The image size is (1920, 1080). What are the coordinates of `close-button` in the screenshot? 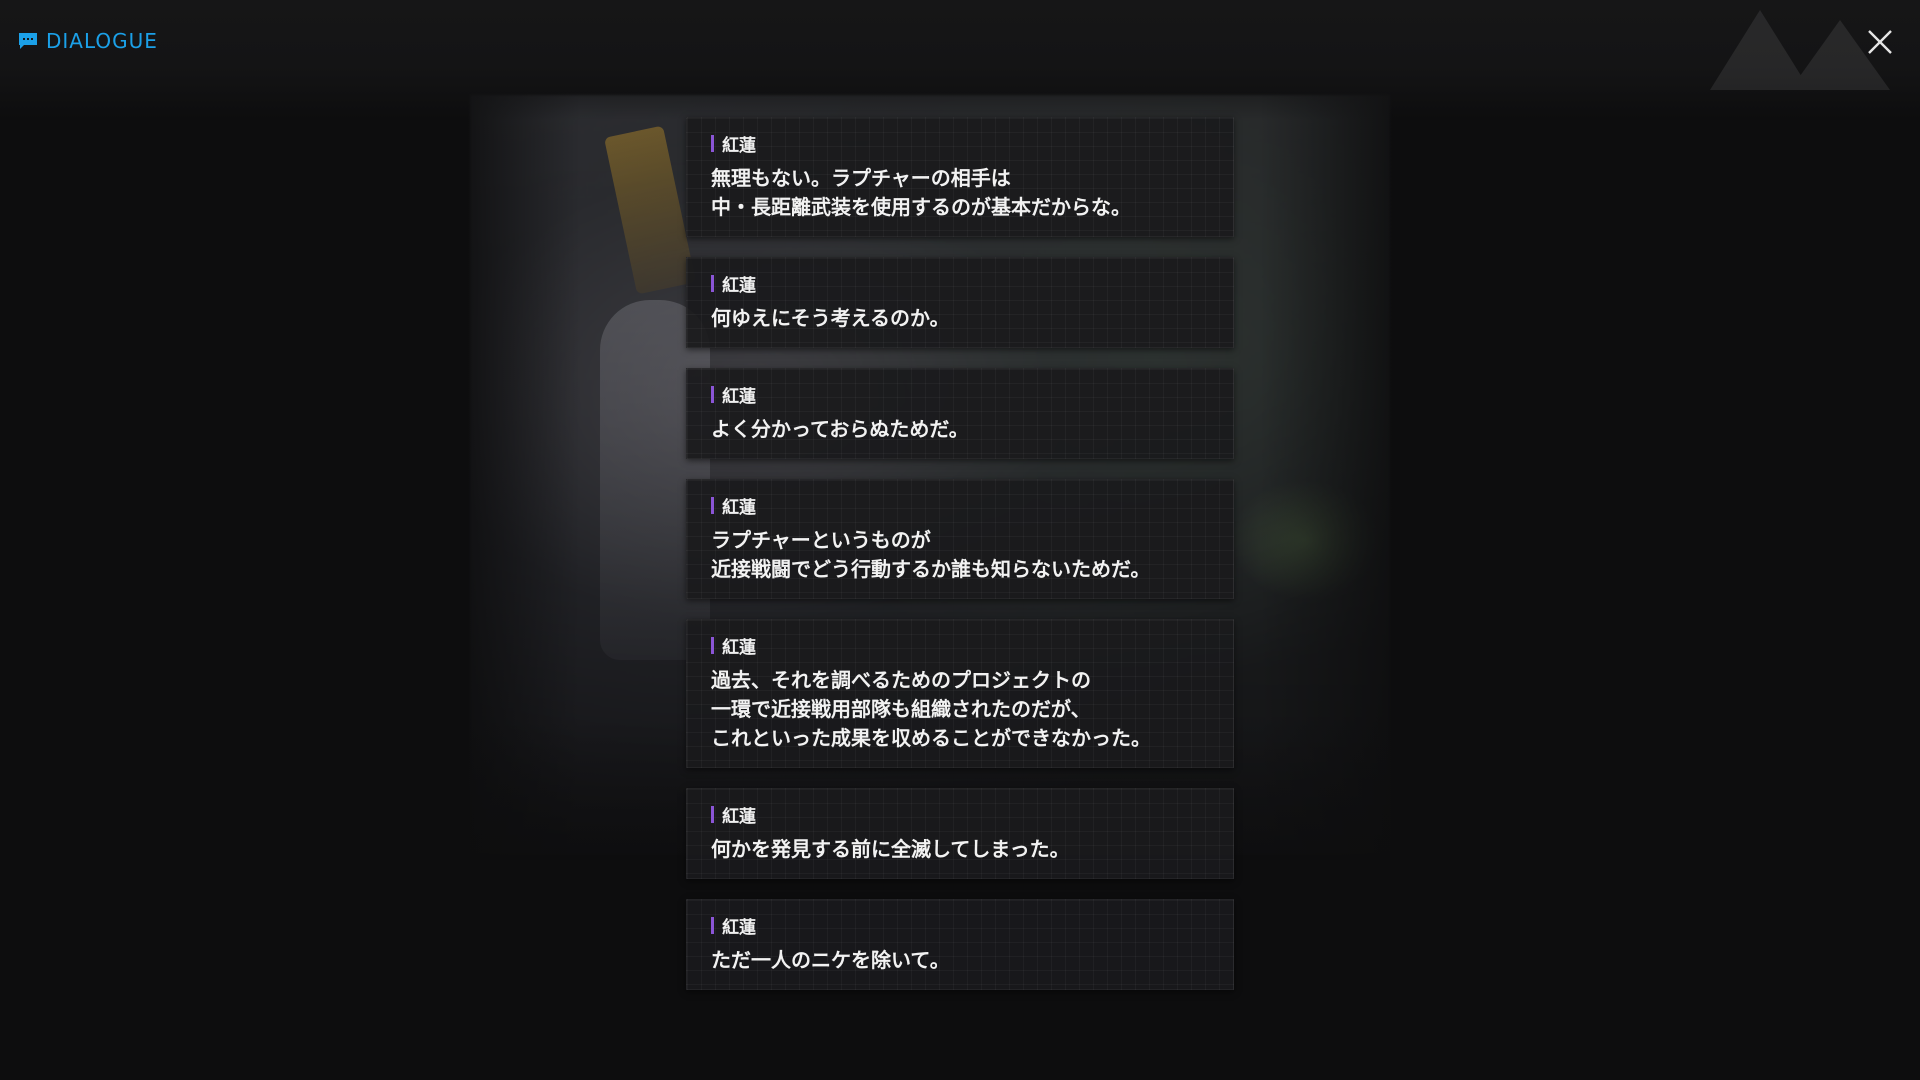 It's located at (1880, 42).